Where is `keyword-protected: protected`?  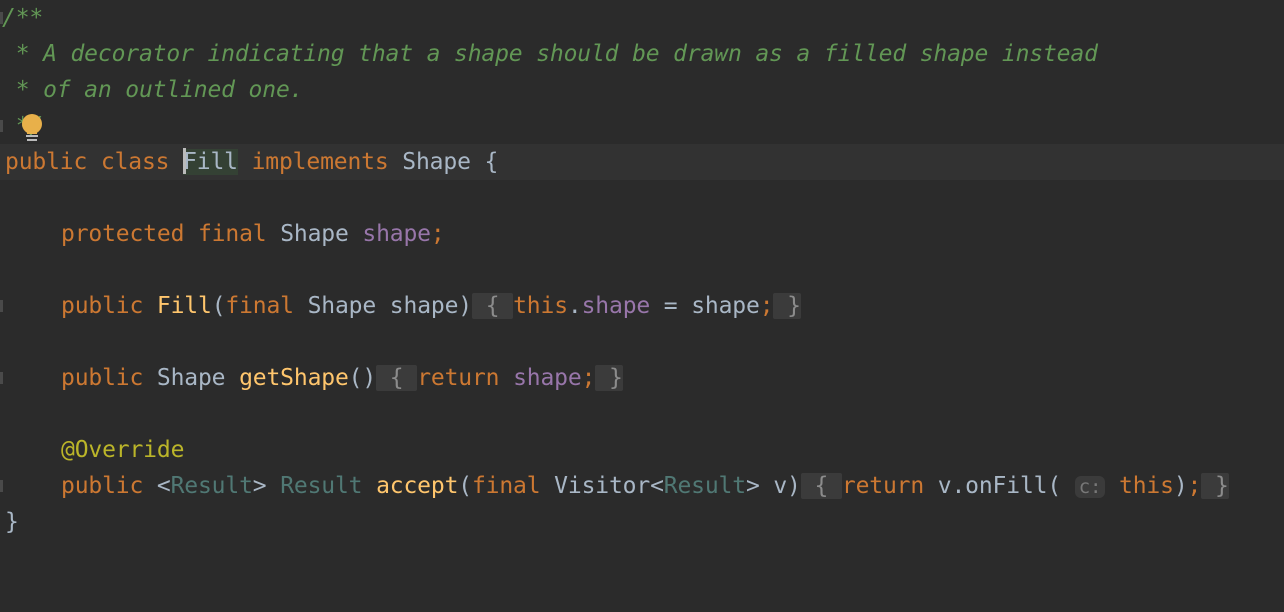 keyword-protected: protected is located at coordinates (123, 234).